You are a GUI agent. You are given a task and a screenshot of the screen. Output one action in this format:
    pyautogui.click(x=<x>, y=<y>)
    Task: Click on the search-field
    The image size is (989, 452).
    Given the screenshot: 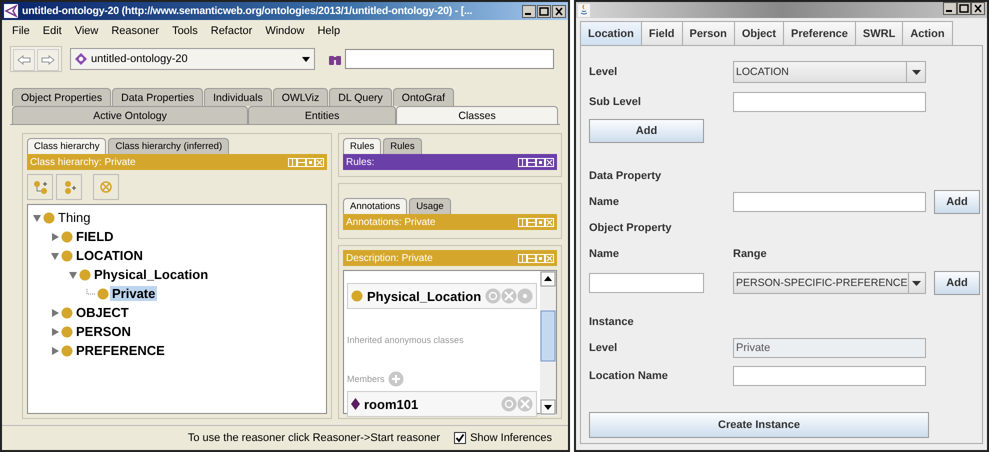 What is the action you would take?
    pyautogui.click(x=449, y=59)
    